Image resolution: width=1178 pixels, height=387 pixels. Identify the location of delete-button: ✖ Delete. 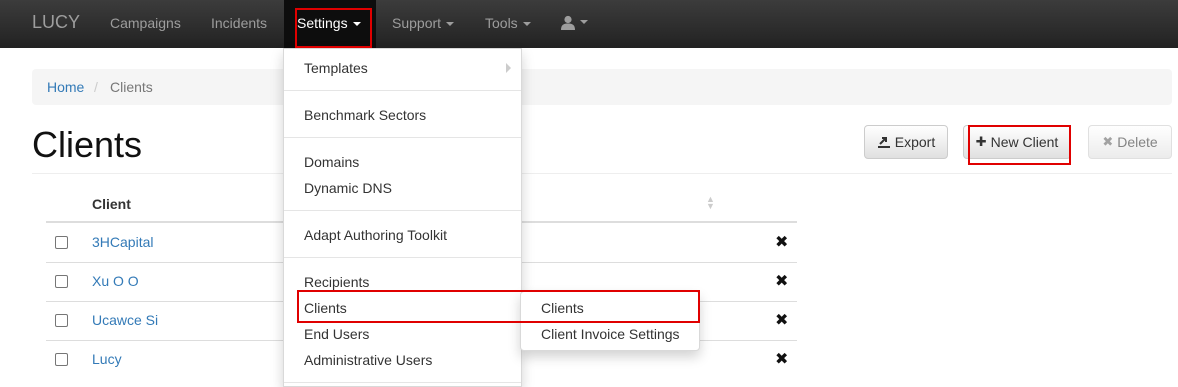
(1130, 142).